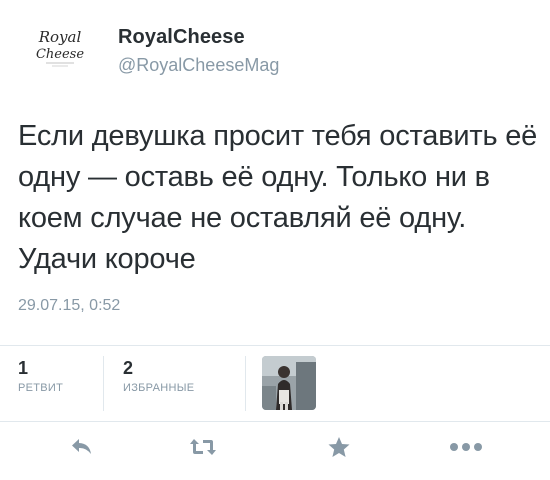  Describe the element at coordinates (60, 54) in the screenshot. I see `svg-text: Cheese` at that location.